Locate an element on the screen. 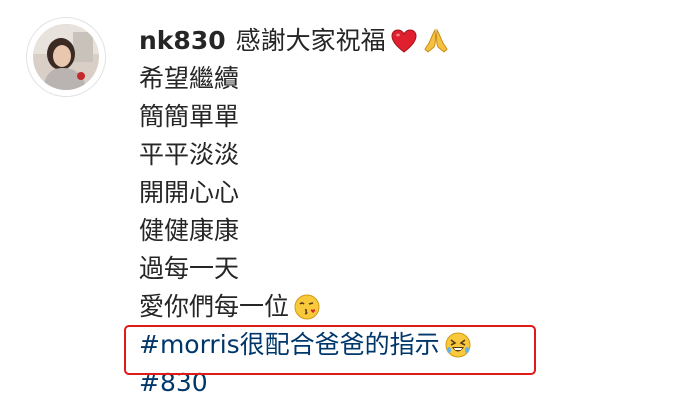 The width and height of the screenshot is (700, 407). caption-text: 感謝大家祝福 is located at coordinates (310, 40).